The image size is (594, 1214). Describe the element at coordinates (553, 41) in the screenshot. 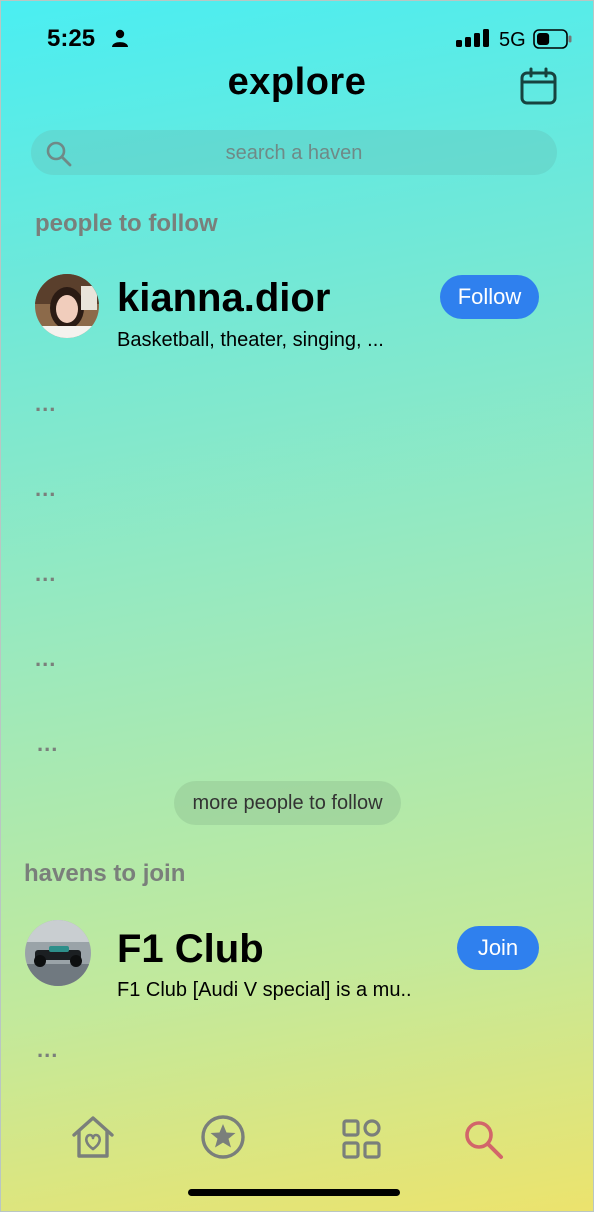

I see `battery-icon` at that location.